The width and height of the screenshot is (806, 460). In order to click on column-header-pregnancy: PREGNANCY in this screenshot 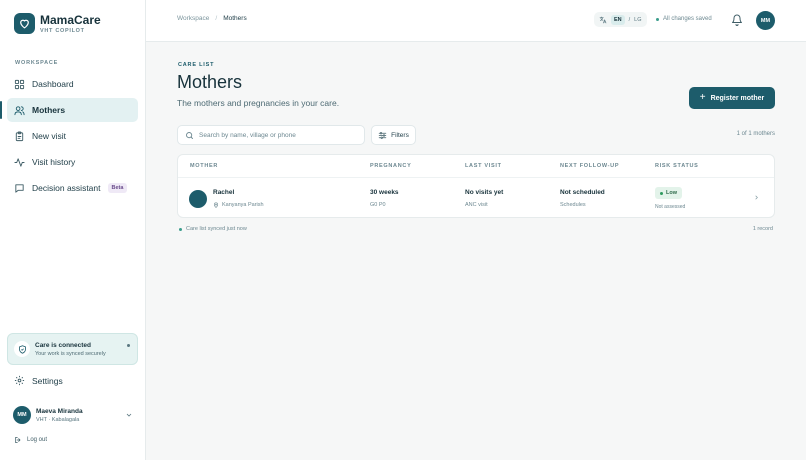, I will do `click(390, 166)`.